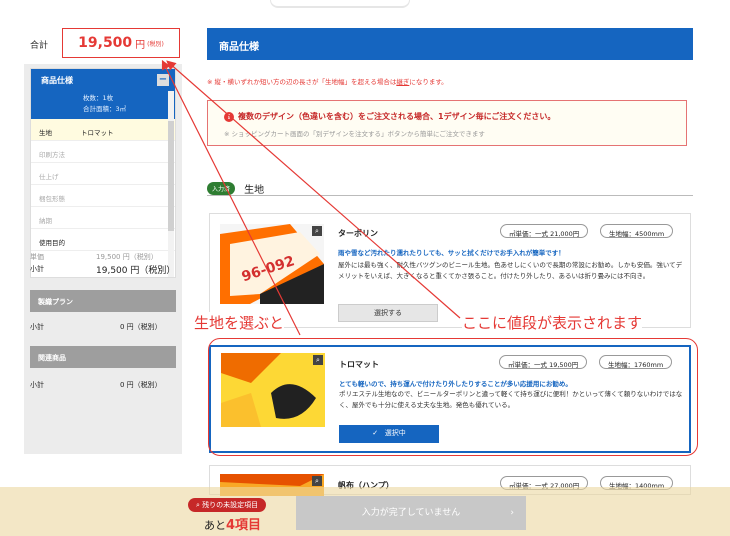 The image size is (730, 536). I want to click on search-icon: ⌕, so click(198, 505).